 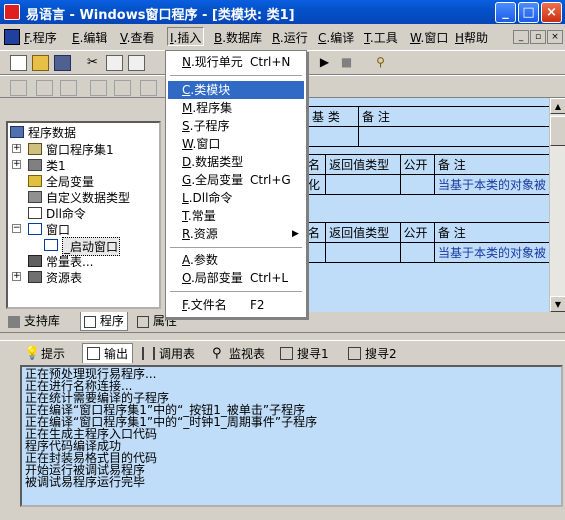 What do you see at coordinates (12, 37) in the screenshot?
I see `document-icon` at bounding box center [12, 37].